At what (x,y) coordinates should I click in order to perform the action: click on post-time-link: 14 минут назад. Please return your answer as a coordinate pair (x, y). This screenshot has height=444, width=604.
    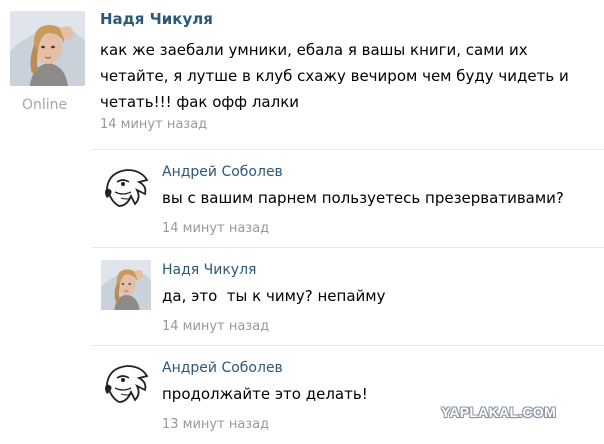
    Looking at the image, I should click on (153, 124).